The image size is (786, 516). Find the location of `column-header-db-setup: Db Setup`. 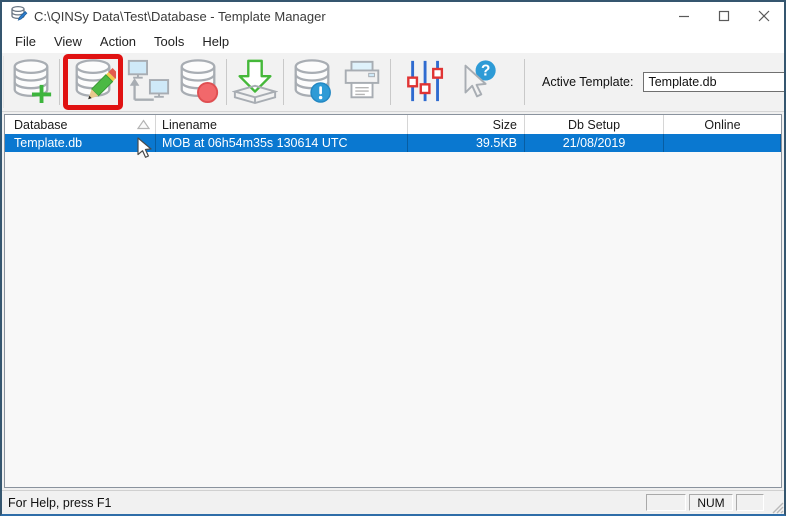

column-header-db-setup: Db Setup is located at coordinates (594, 124).